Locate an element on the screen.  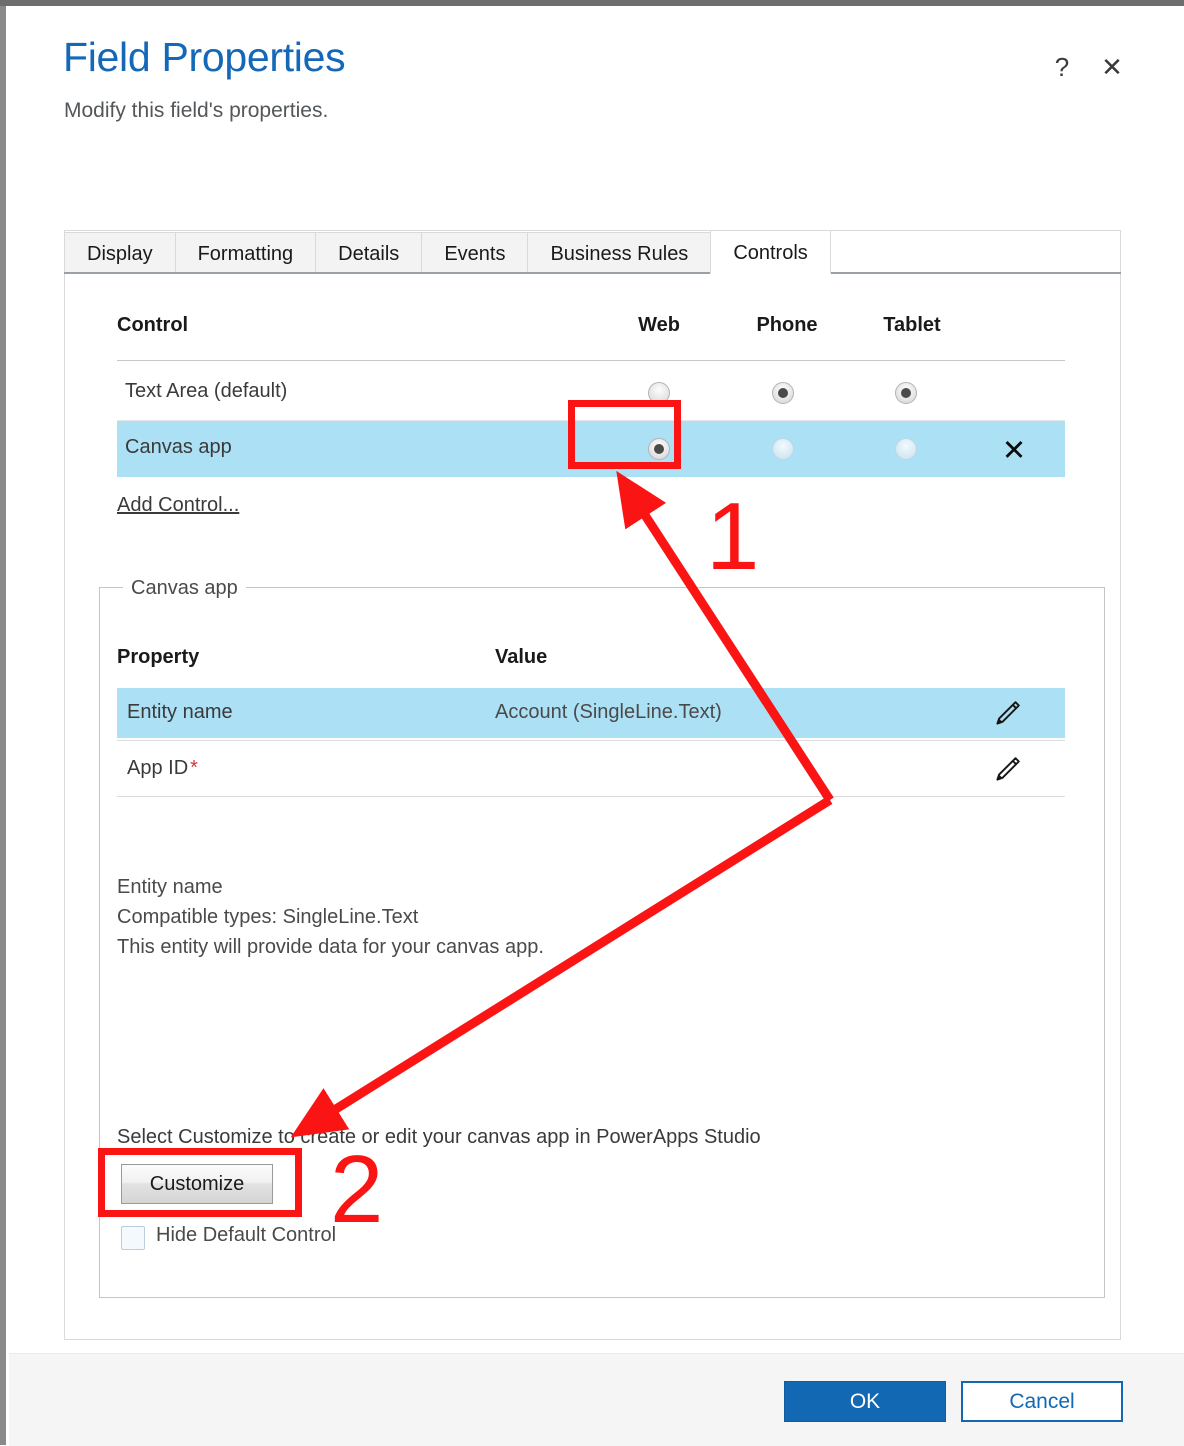
tabstrip-underline is located at coordinates (592, 273).